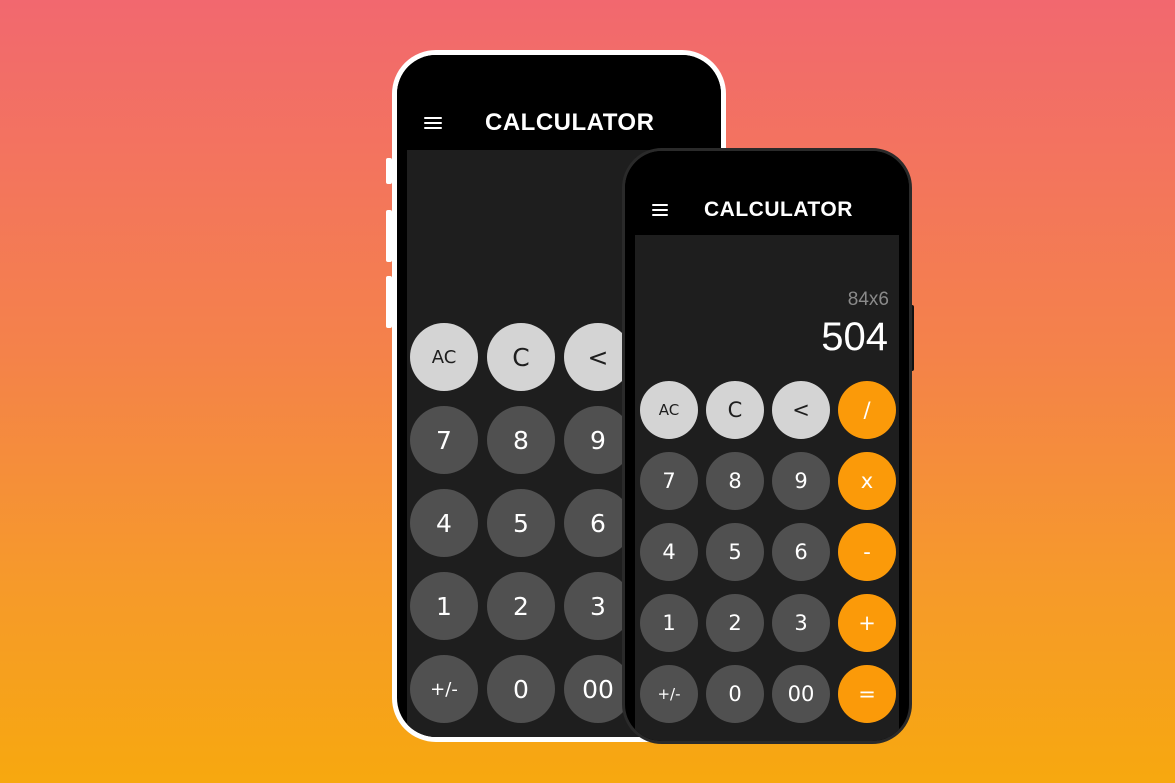  Describe the element at coordinates (559, 102) in the screenshot. I see `back-phone-app-bar: CALCULATOR` at that location.